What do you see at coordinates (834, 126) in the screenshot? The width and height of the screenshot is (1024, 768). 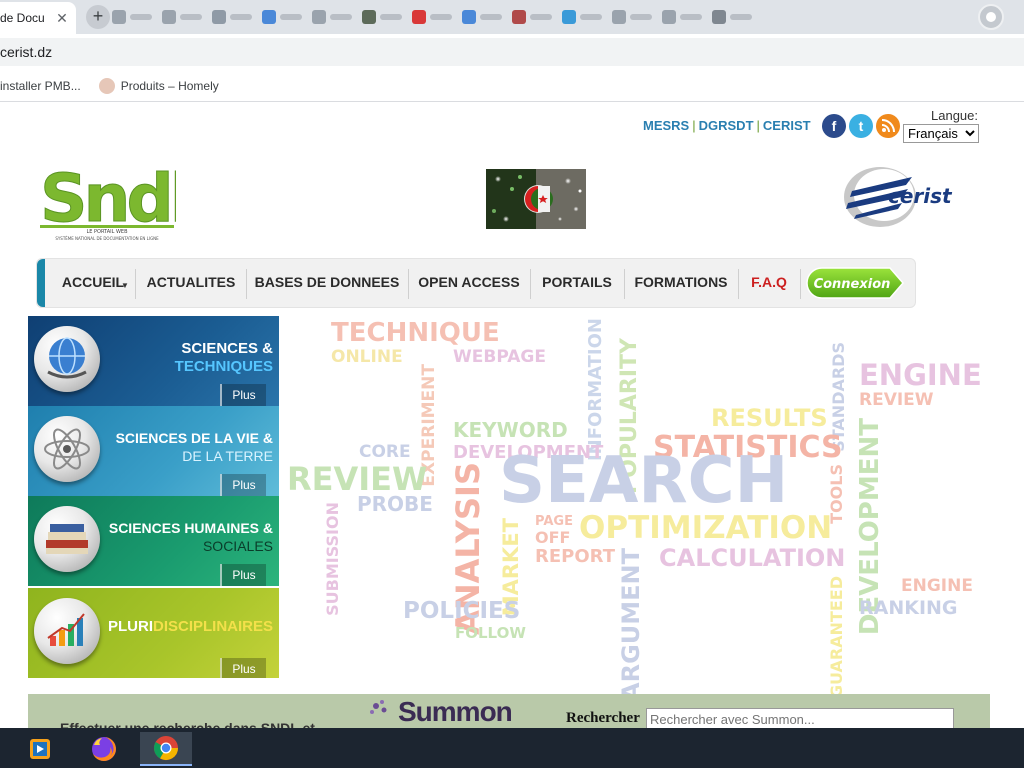 I see `facebook-icon: f` at bounding box center [834, 126].